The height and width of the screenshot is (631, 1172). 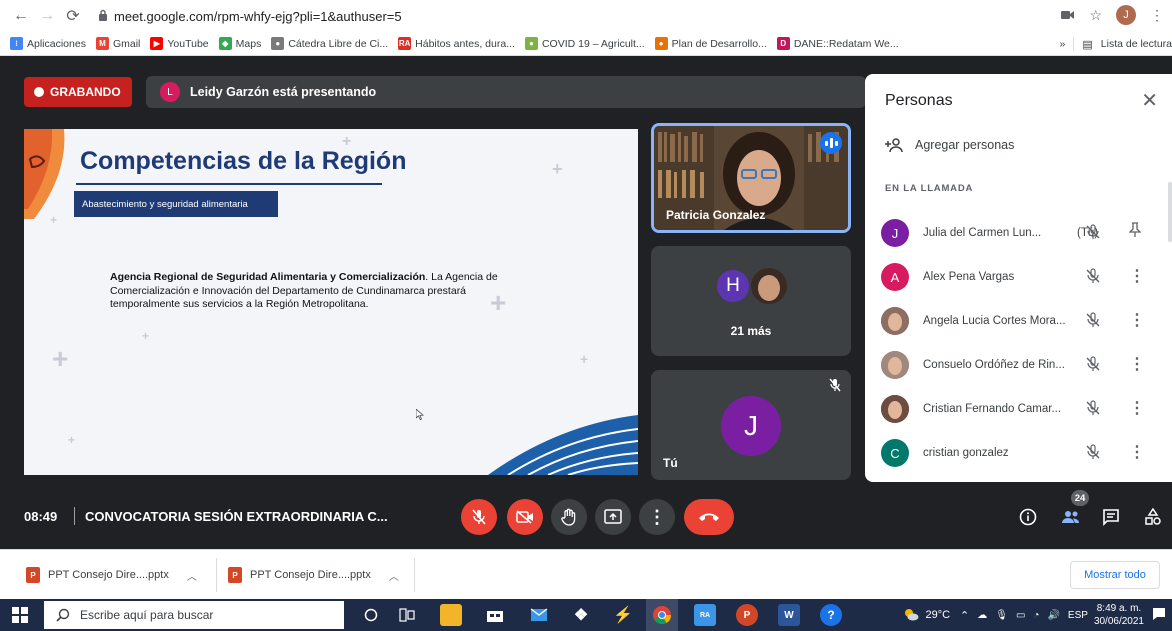 What do you see at coordinates (1063, 44) in the screenshot?
I see `bookmarks-overflow-button: »` at bounding box center [1063, 44].